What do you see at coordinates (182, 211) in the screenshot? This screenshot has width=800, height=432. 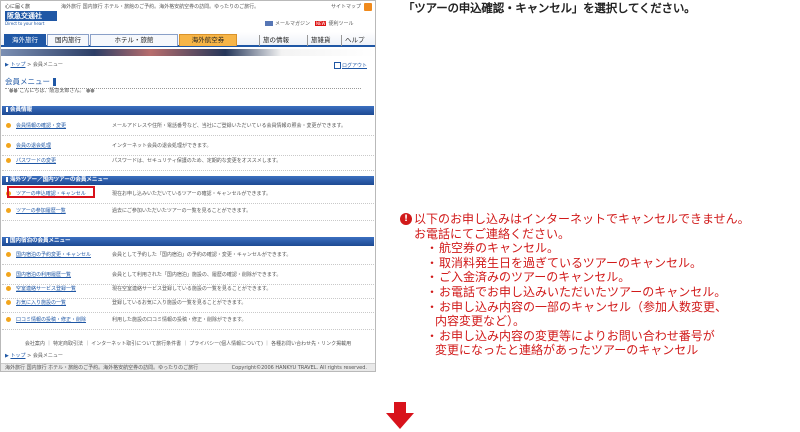 I see `row-description: 過去にご参加いただいたツアーの一覧を見ることができます。` at bounding box center [182, 211].